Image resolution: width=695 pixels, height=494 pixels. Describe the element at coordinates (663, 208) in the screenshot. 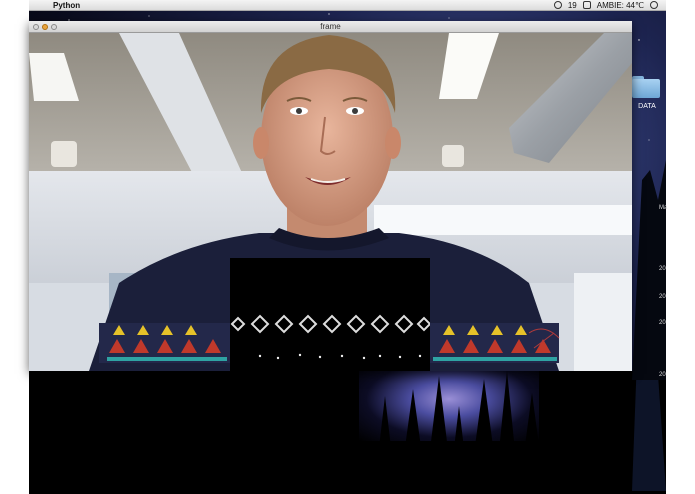

I see `edge-label: Ma` at that location.